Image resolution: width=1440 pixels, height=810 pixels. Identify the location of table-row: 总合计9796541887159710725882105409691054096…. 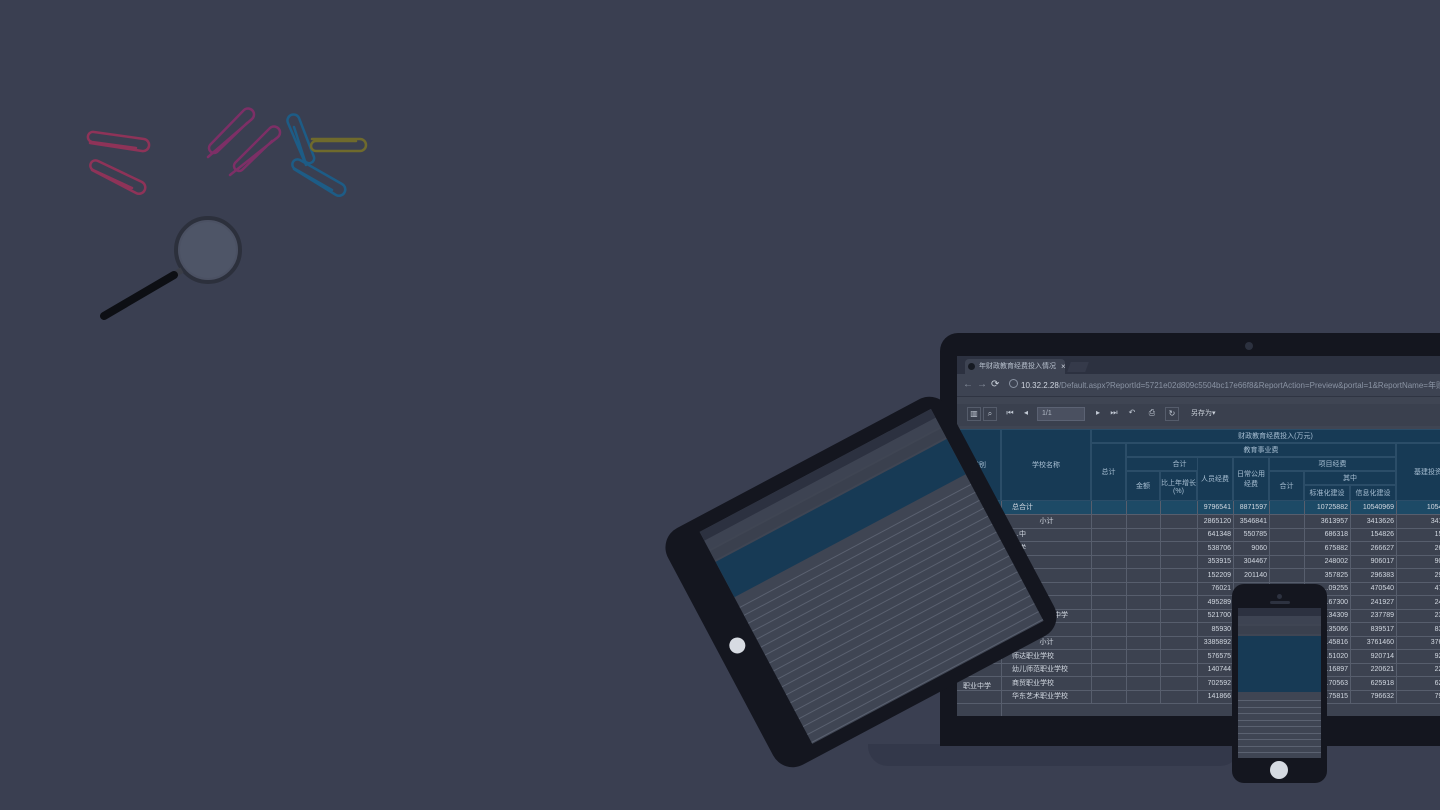
(1198, 508).